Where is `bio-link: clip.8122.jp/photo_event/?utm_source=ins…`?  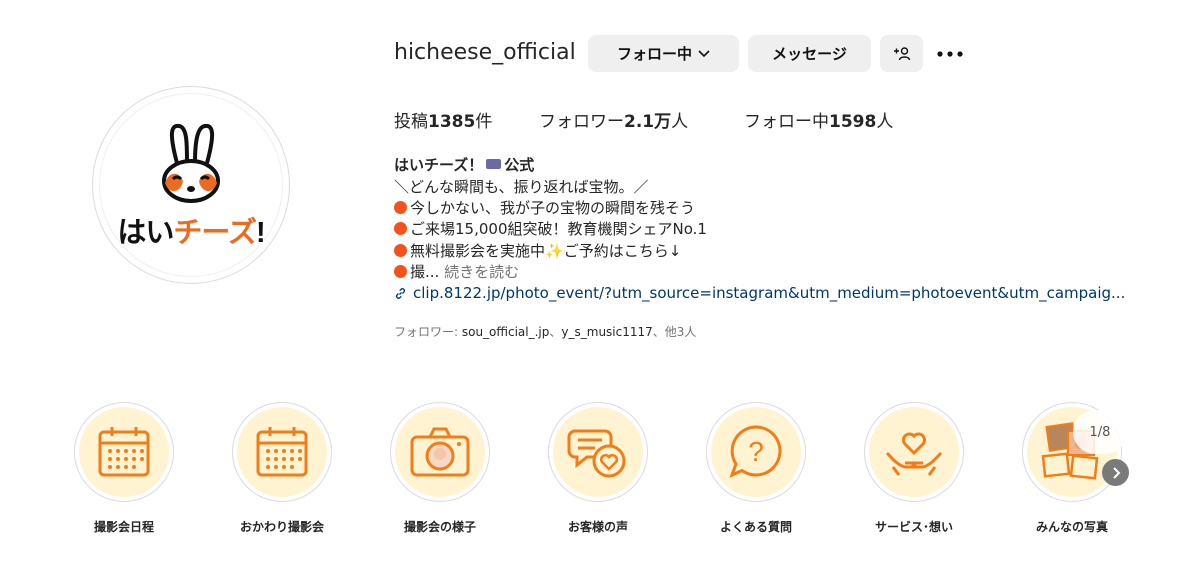
bio-link: clip.8122.jp/photo_event/?utm_source=ins… is located at coordinates (759, 293).